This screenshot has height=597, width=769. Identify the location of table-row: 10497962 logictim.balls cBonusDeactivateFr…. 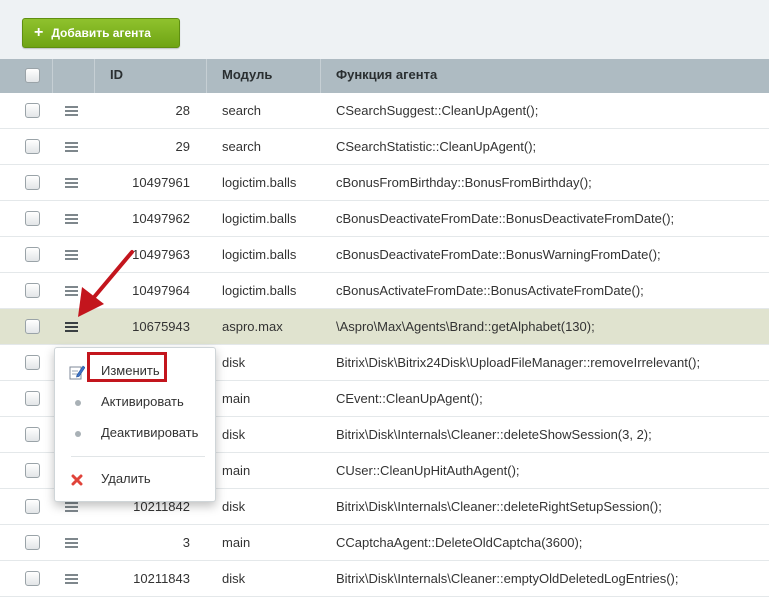
(384, 219).